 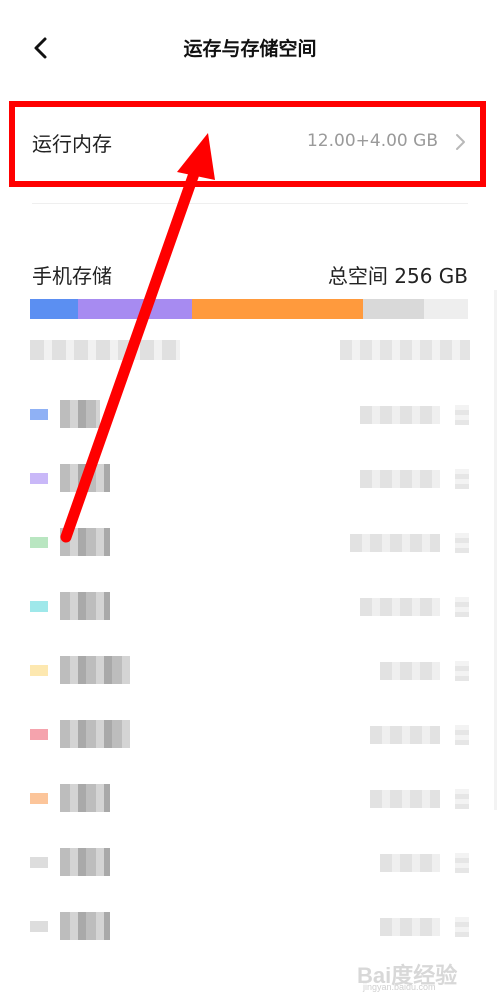 I want to click on scrollbar, so click(x=495, y=550).